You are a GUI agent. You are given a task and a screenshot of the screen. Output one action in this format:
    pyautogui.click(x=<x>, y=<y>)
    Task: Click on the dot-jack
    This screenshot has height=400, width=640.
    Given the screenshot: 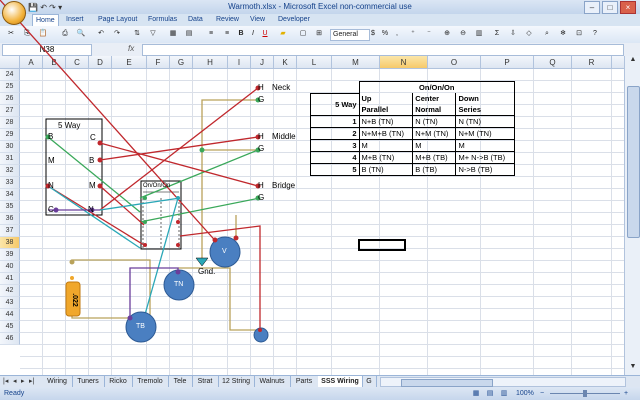 What is the action you would take?
    pyautogui.click(x=260, y=330)
    